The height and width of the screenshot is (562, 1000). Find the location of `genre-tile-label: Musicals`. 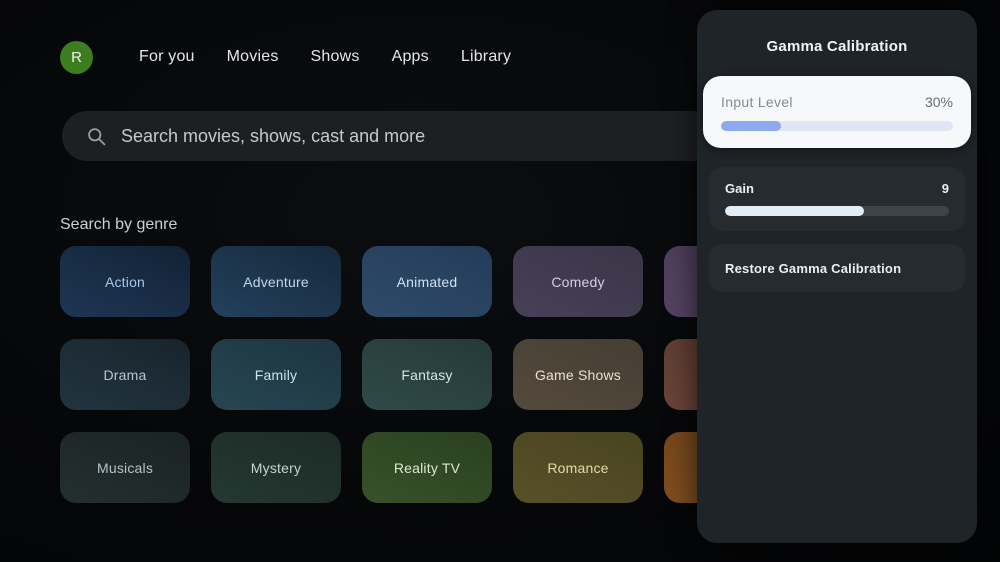

genre-tile-label: Musicals is located at coordinates (125, 467).